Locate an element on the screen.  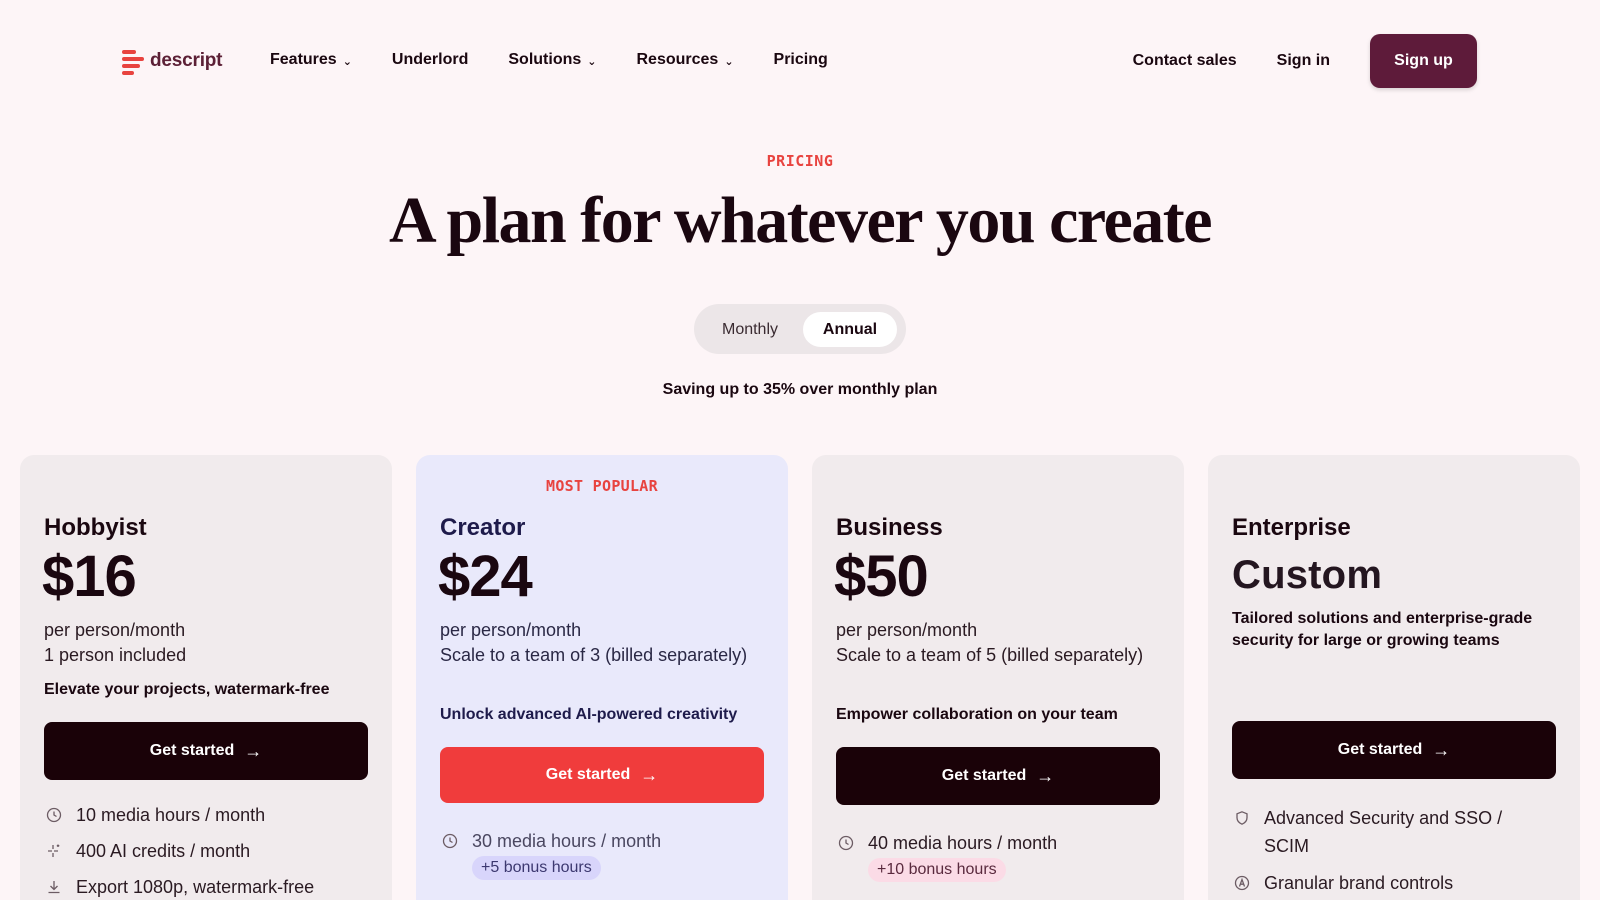
plan-price: $24 is located at coordinates (485, 576).